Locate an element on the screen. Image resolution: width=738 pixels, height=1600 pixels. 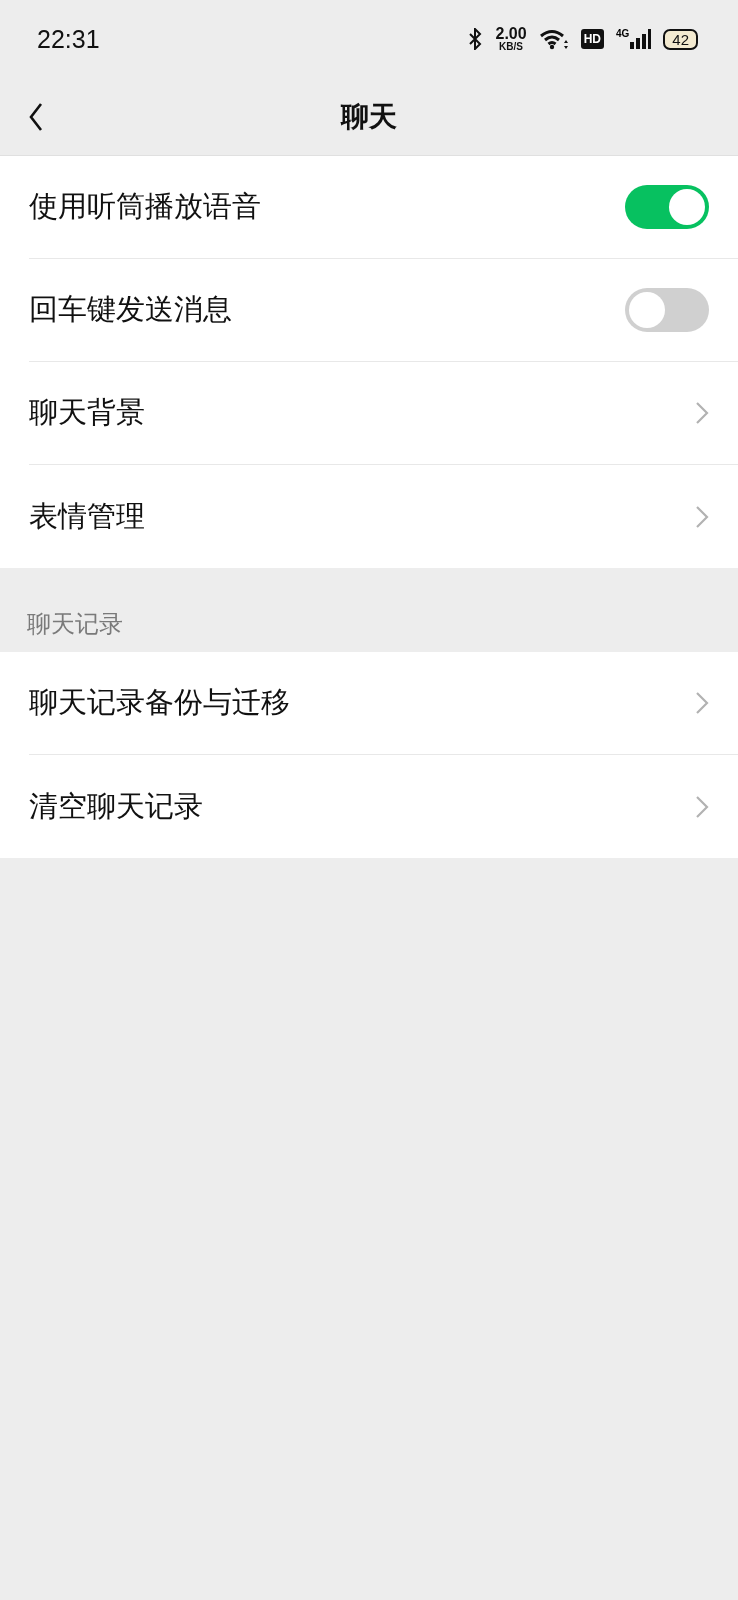
settings-row: 聊天记录备份与迁移 is located at coordinates (383, 703).